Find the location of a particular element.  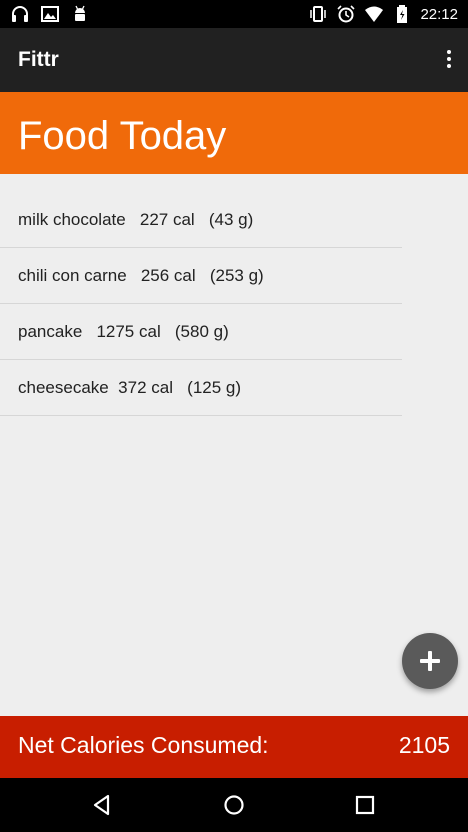

navigation-bar is located at coordinates (234, 805).